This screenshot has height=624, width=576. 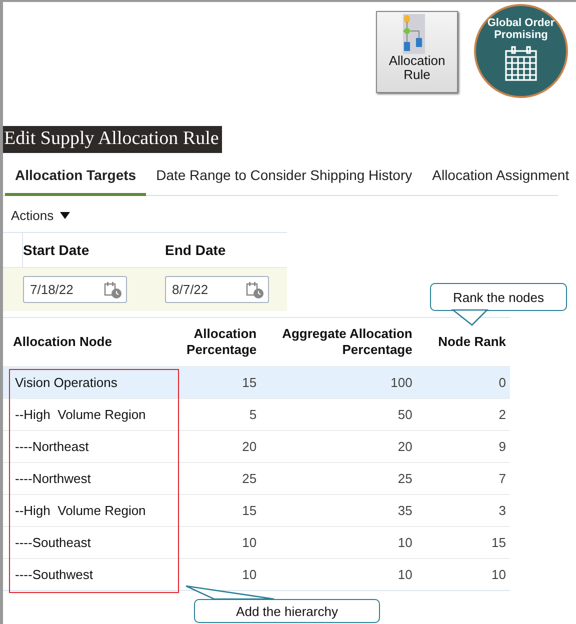 What do you see at coordinates (89, 478) in the screenshot?
I see `table-cell: ----Northwest` at bounding box center [89, 478].